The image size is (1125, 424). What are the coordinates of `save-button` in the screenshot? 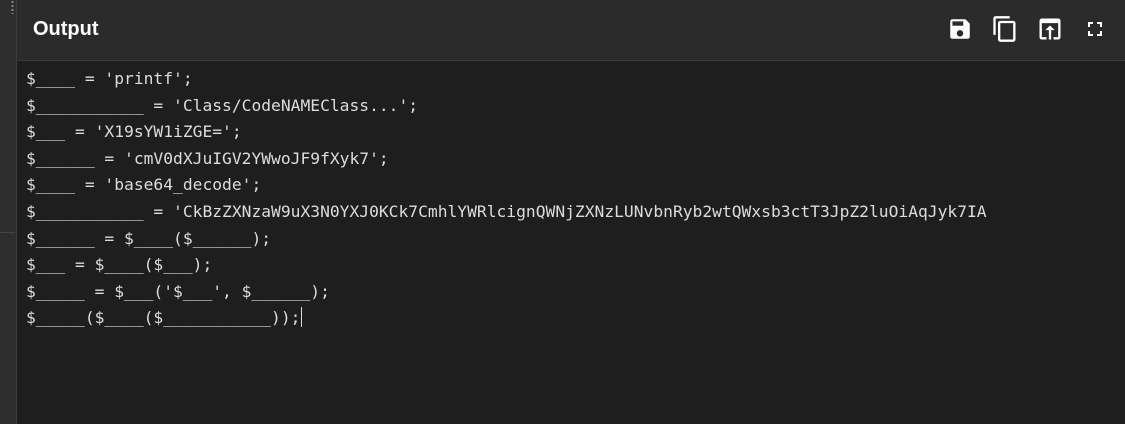 It's located at (960, 29).